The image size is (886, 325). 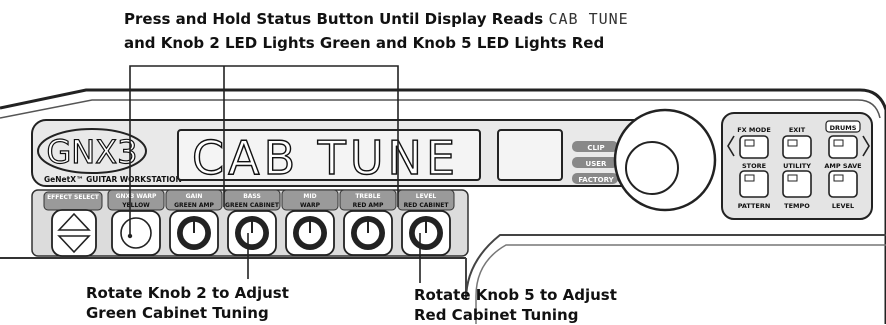 I want to click on knob4-sub-label: WARP, so click(x=310, y=205).